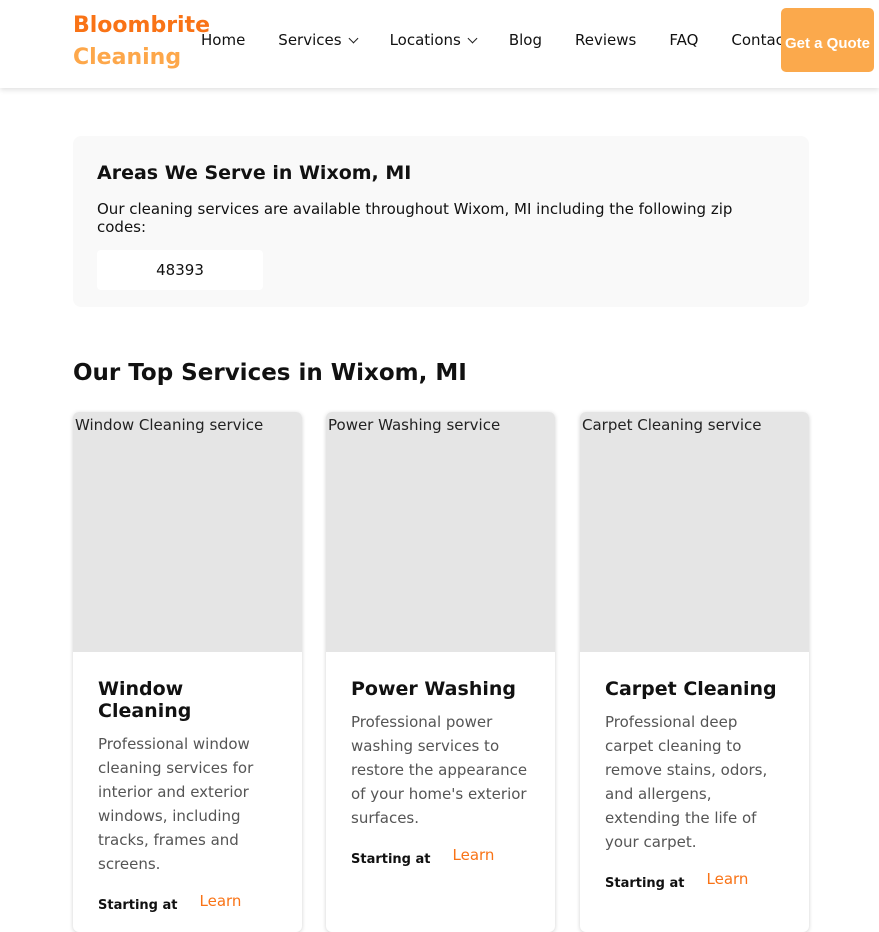 Image resolution: width=879 pixels, height=932 pixels. I want to click on nav-home: Home, so click(223, 40).